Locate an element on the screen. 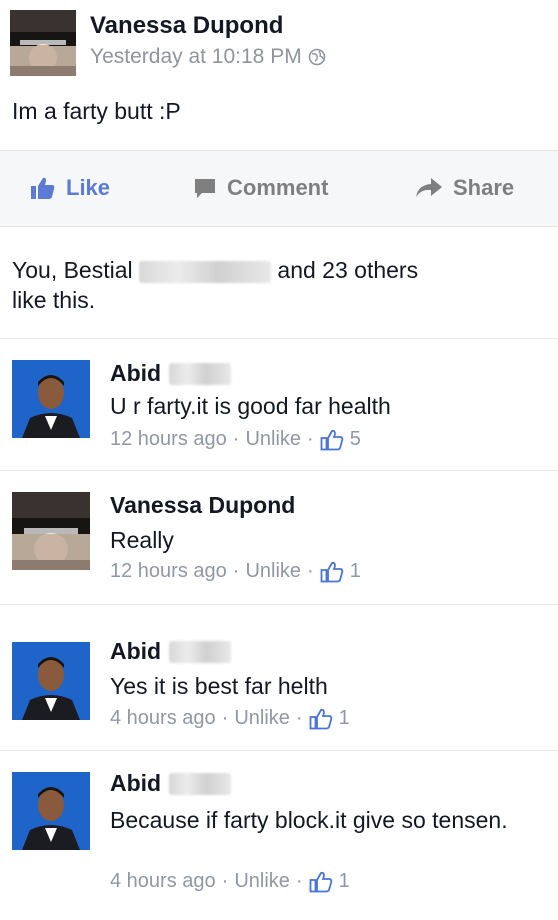 The image size is (558, 920). globe-icon is located at coordinates (317, 57).